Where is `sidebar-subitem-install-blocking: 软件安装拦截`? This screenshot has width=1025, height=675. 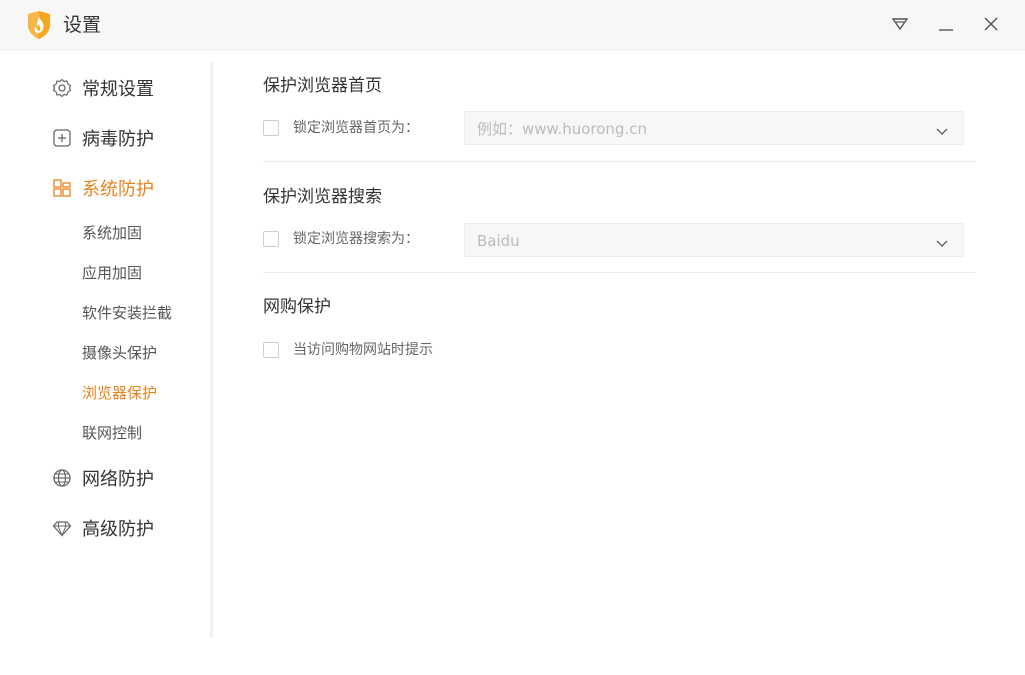
sidebar-subitem-install-blocking: 软件安装拦截 is located at coordinates (127, 313).